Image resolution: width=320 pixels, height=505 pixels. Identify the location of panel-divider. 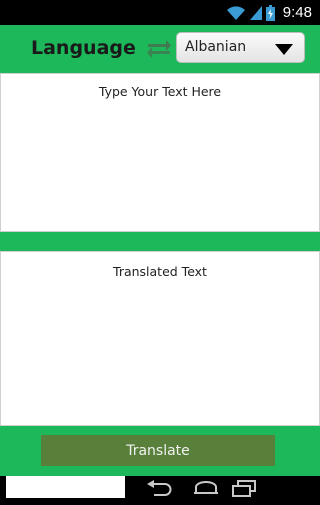
(160, 241).